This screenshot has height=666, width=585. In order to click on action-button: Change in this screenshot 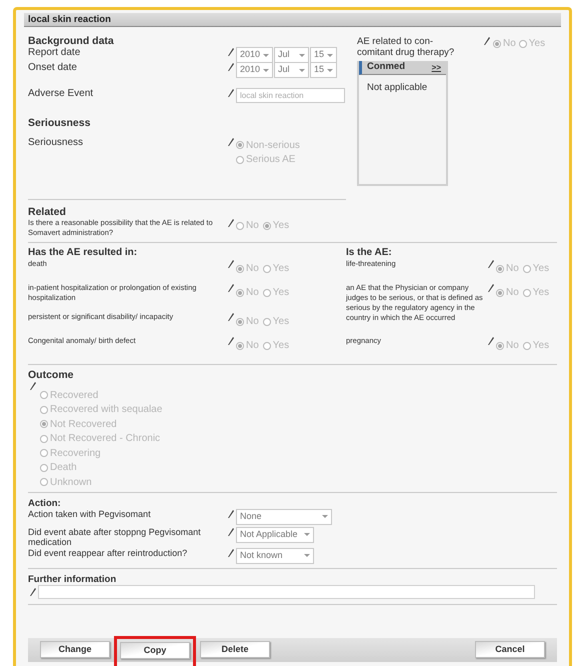, I will do `click(75, 649)`.